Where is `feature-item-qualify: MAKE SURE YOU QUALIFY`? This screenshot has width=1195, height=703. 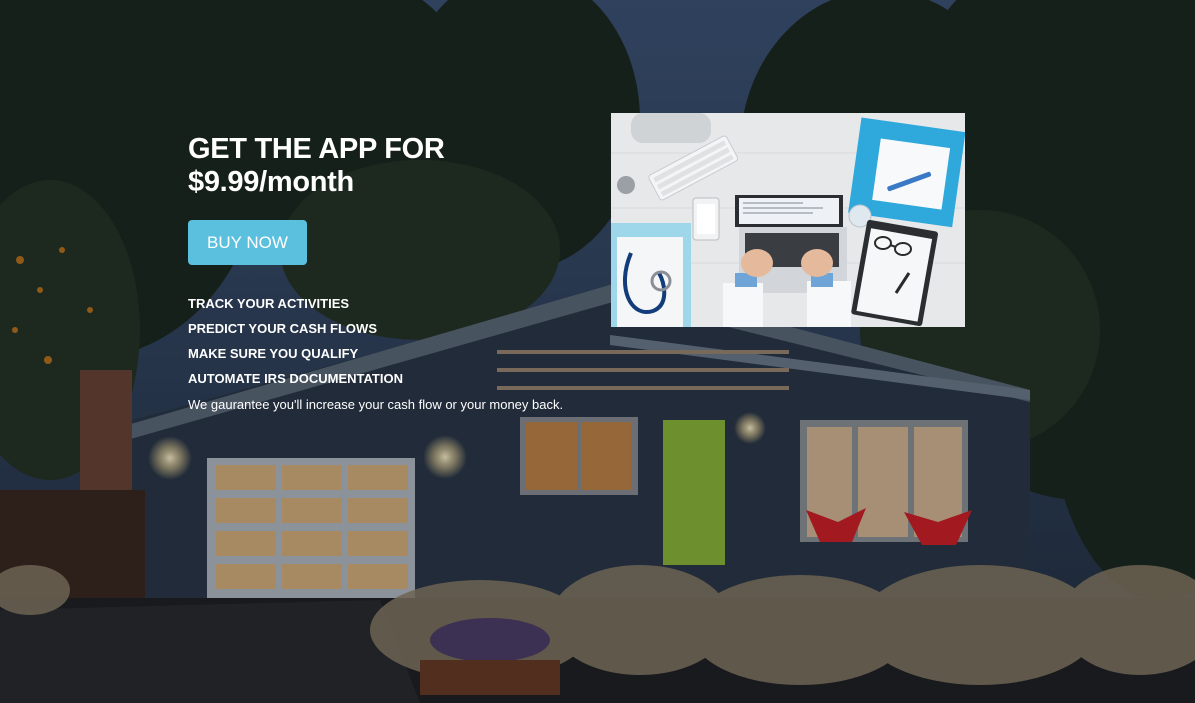
feature-item-qualify: MAKE SURE YOU QUALIFY is located at coordinates (273, 353).